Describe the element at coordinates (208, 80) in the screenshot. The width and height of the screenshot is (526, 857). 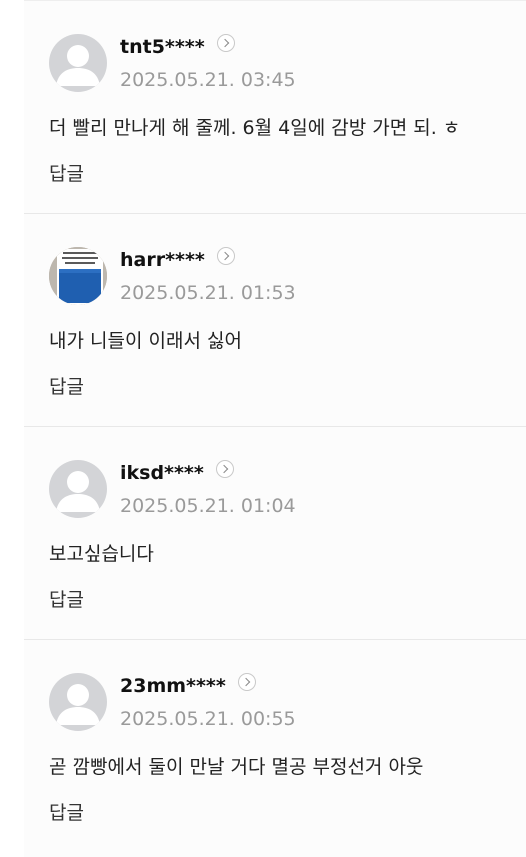
I see `comment-date: 2025.05.21. 03:45` at that location.